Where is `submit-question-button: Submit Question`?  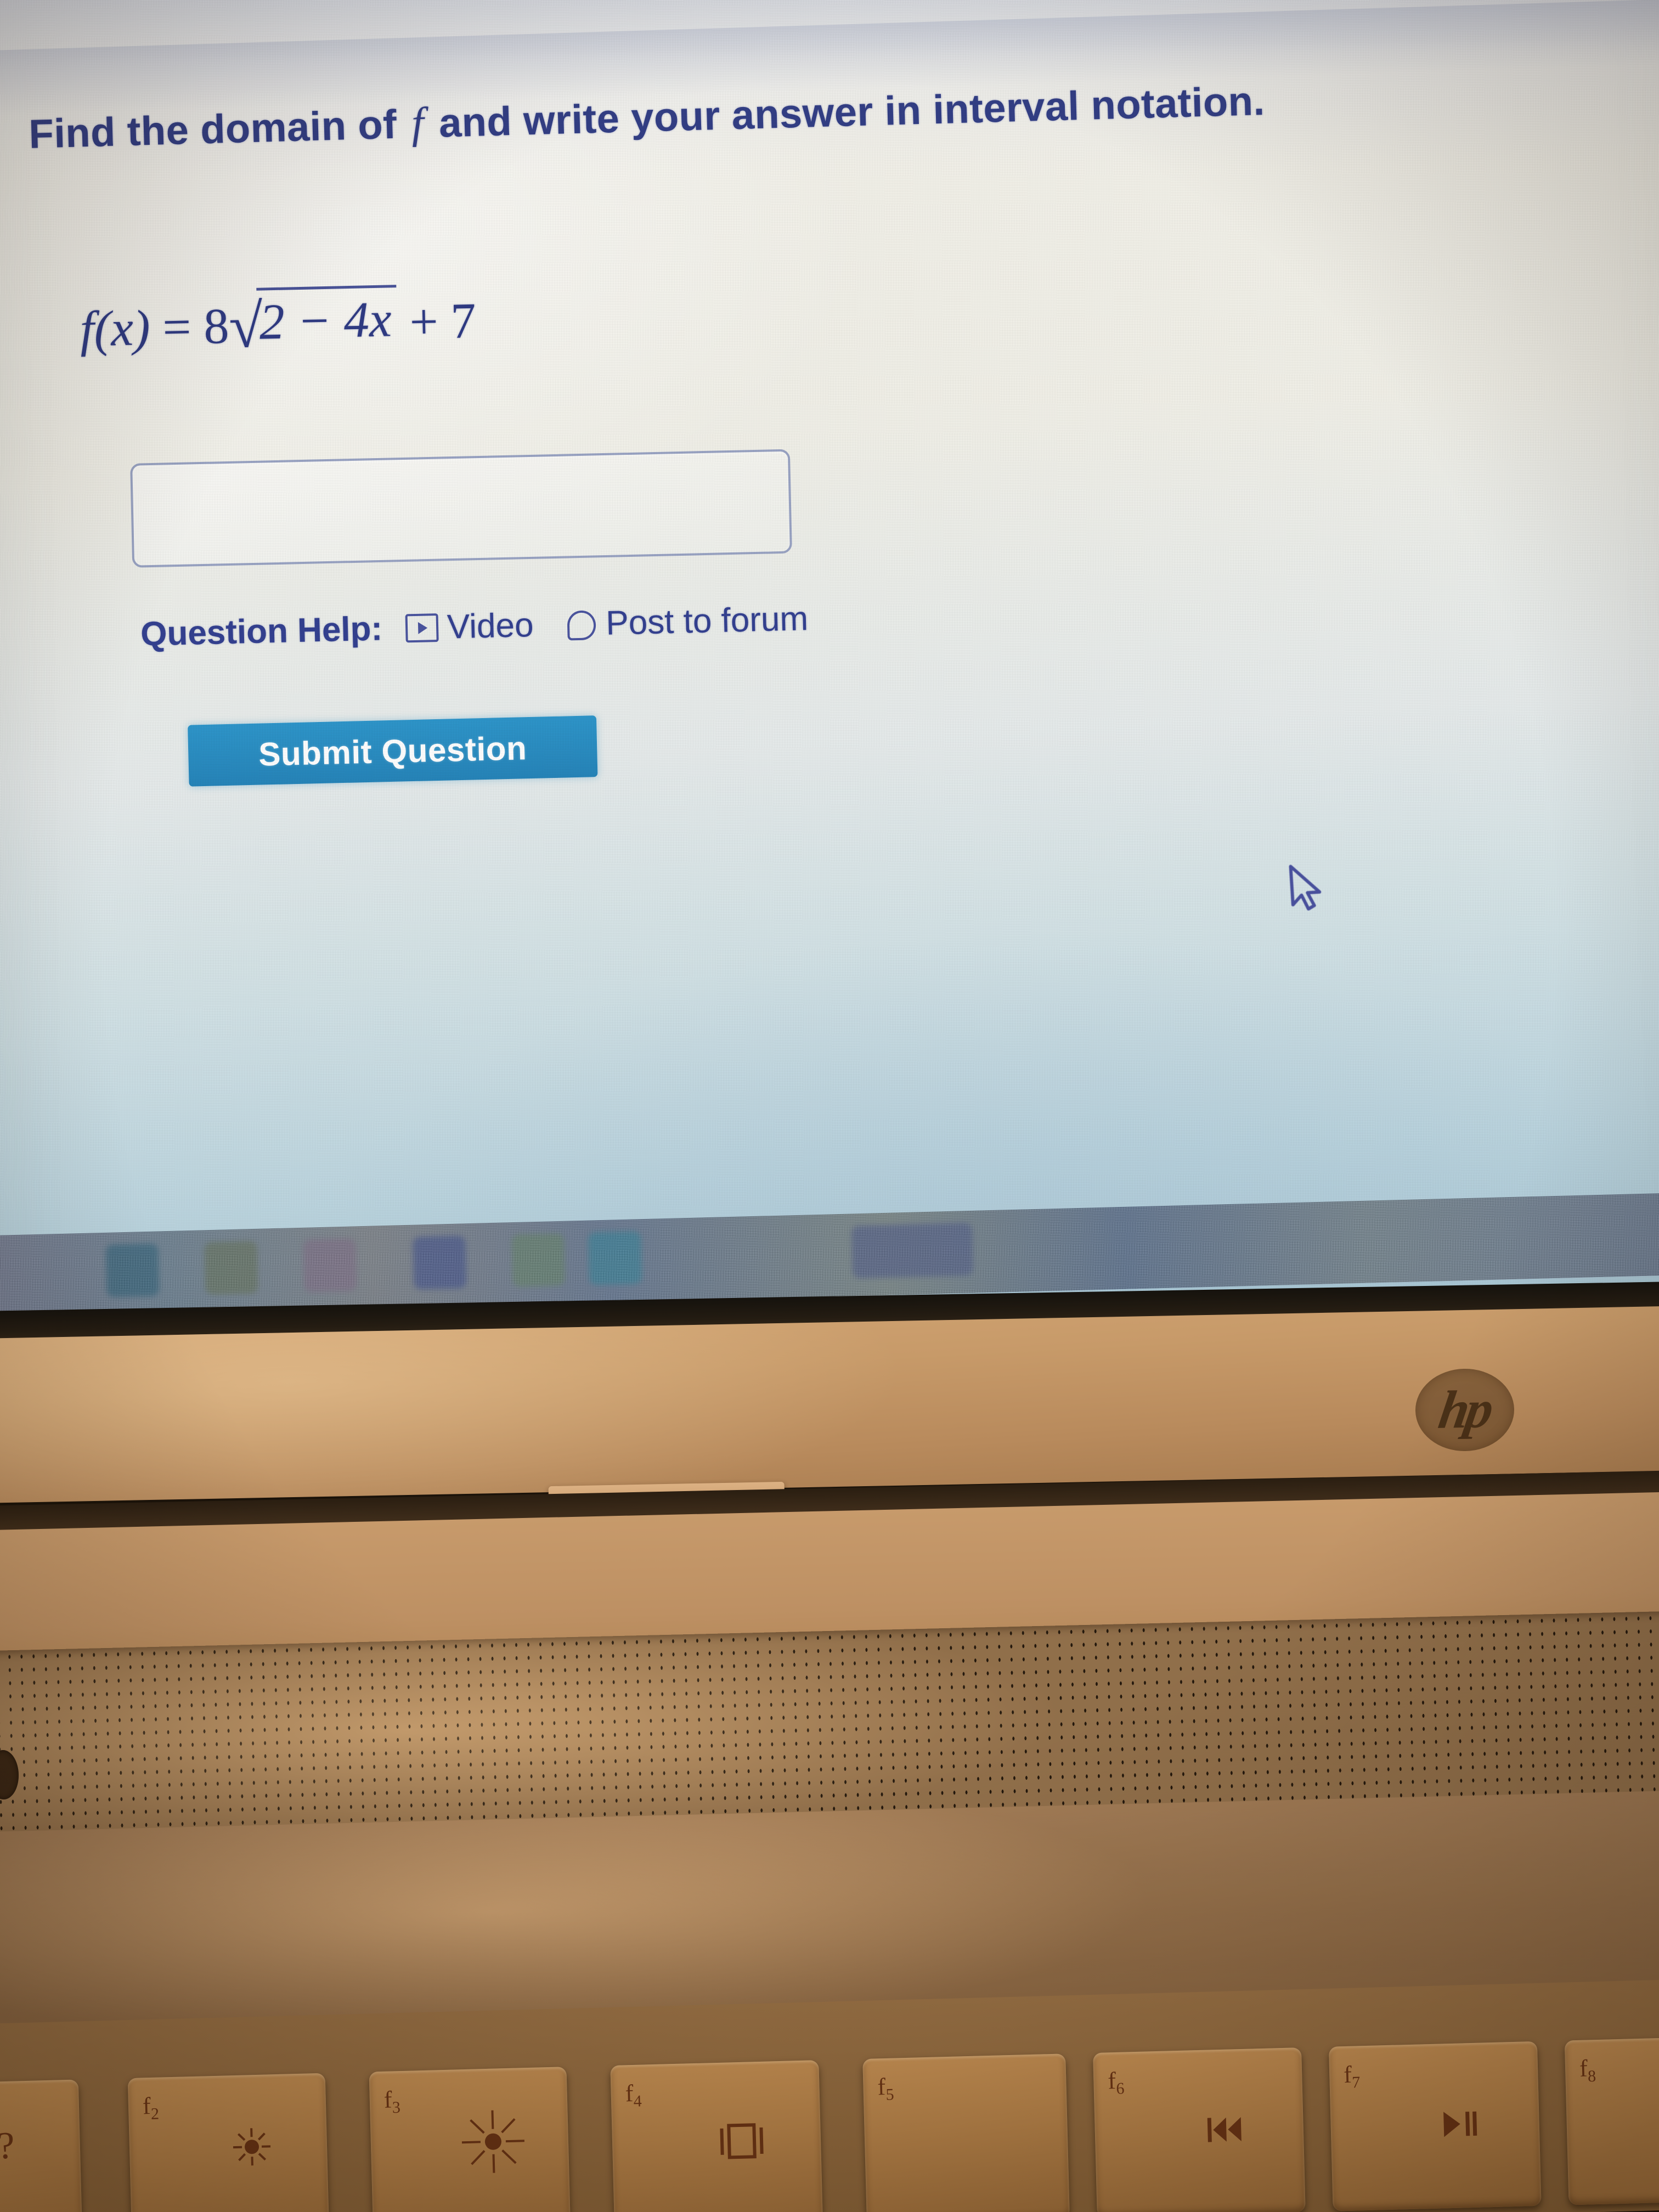
submit-question-button: Submit Question is located at coordinates (393, 751).